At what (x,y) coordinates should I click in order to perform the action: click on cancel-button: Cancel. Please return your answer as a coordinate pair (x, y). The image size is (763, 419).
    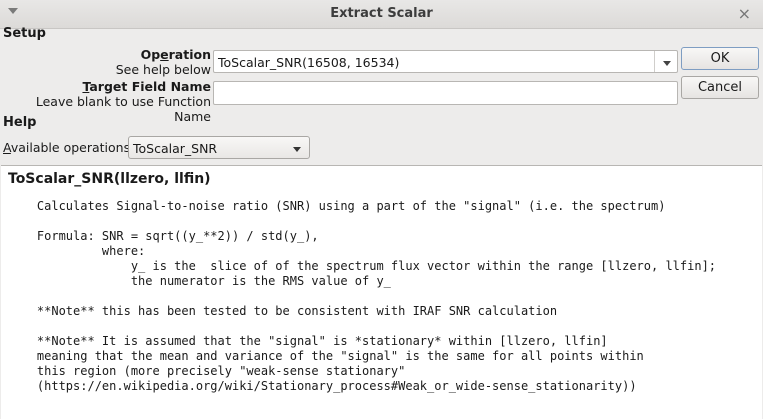
    Looking at the image, I should click on (720, 87).